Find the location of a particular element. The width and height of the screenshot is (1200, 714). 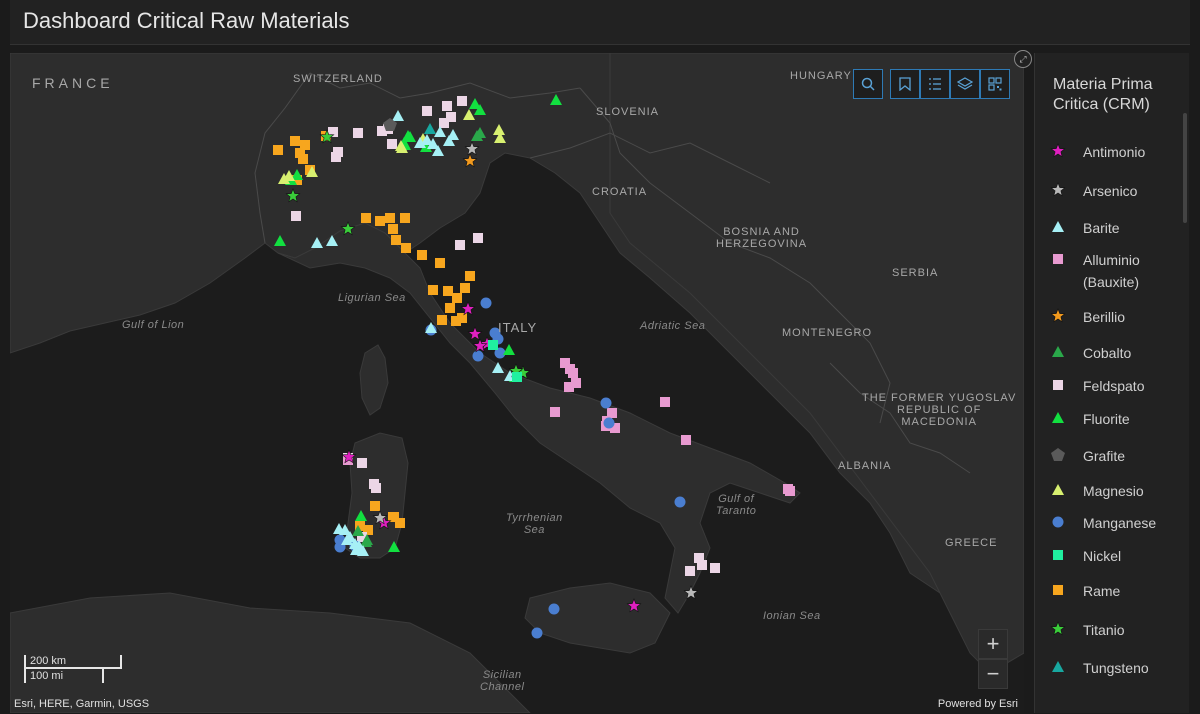

label-croatia: CROATIA is located at coordinates (620, 192).